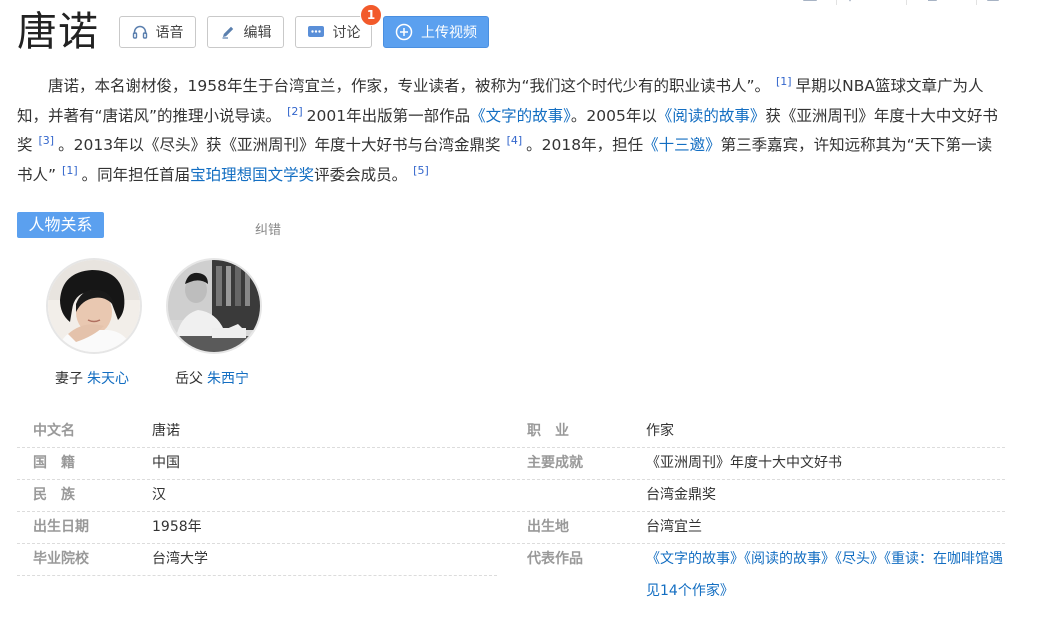 The height and width of the screenshot is (642, 1037). I want to click on upload-video-label: 上传视频, so click(449, 33).